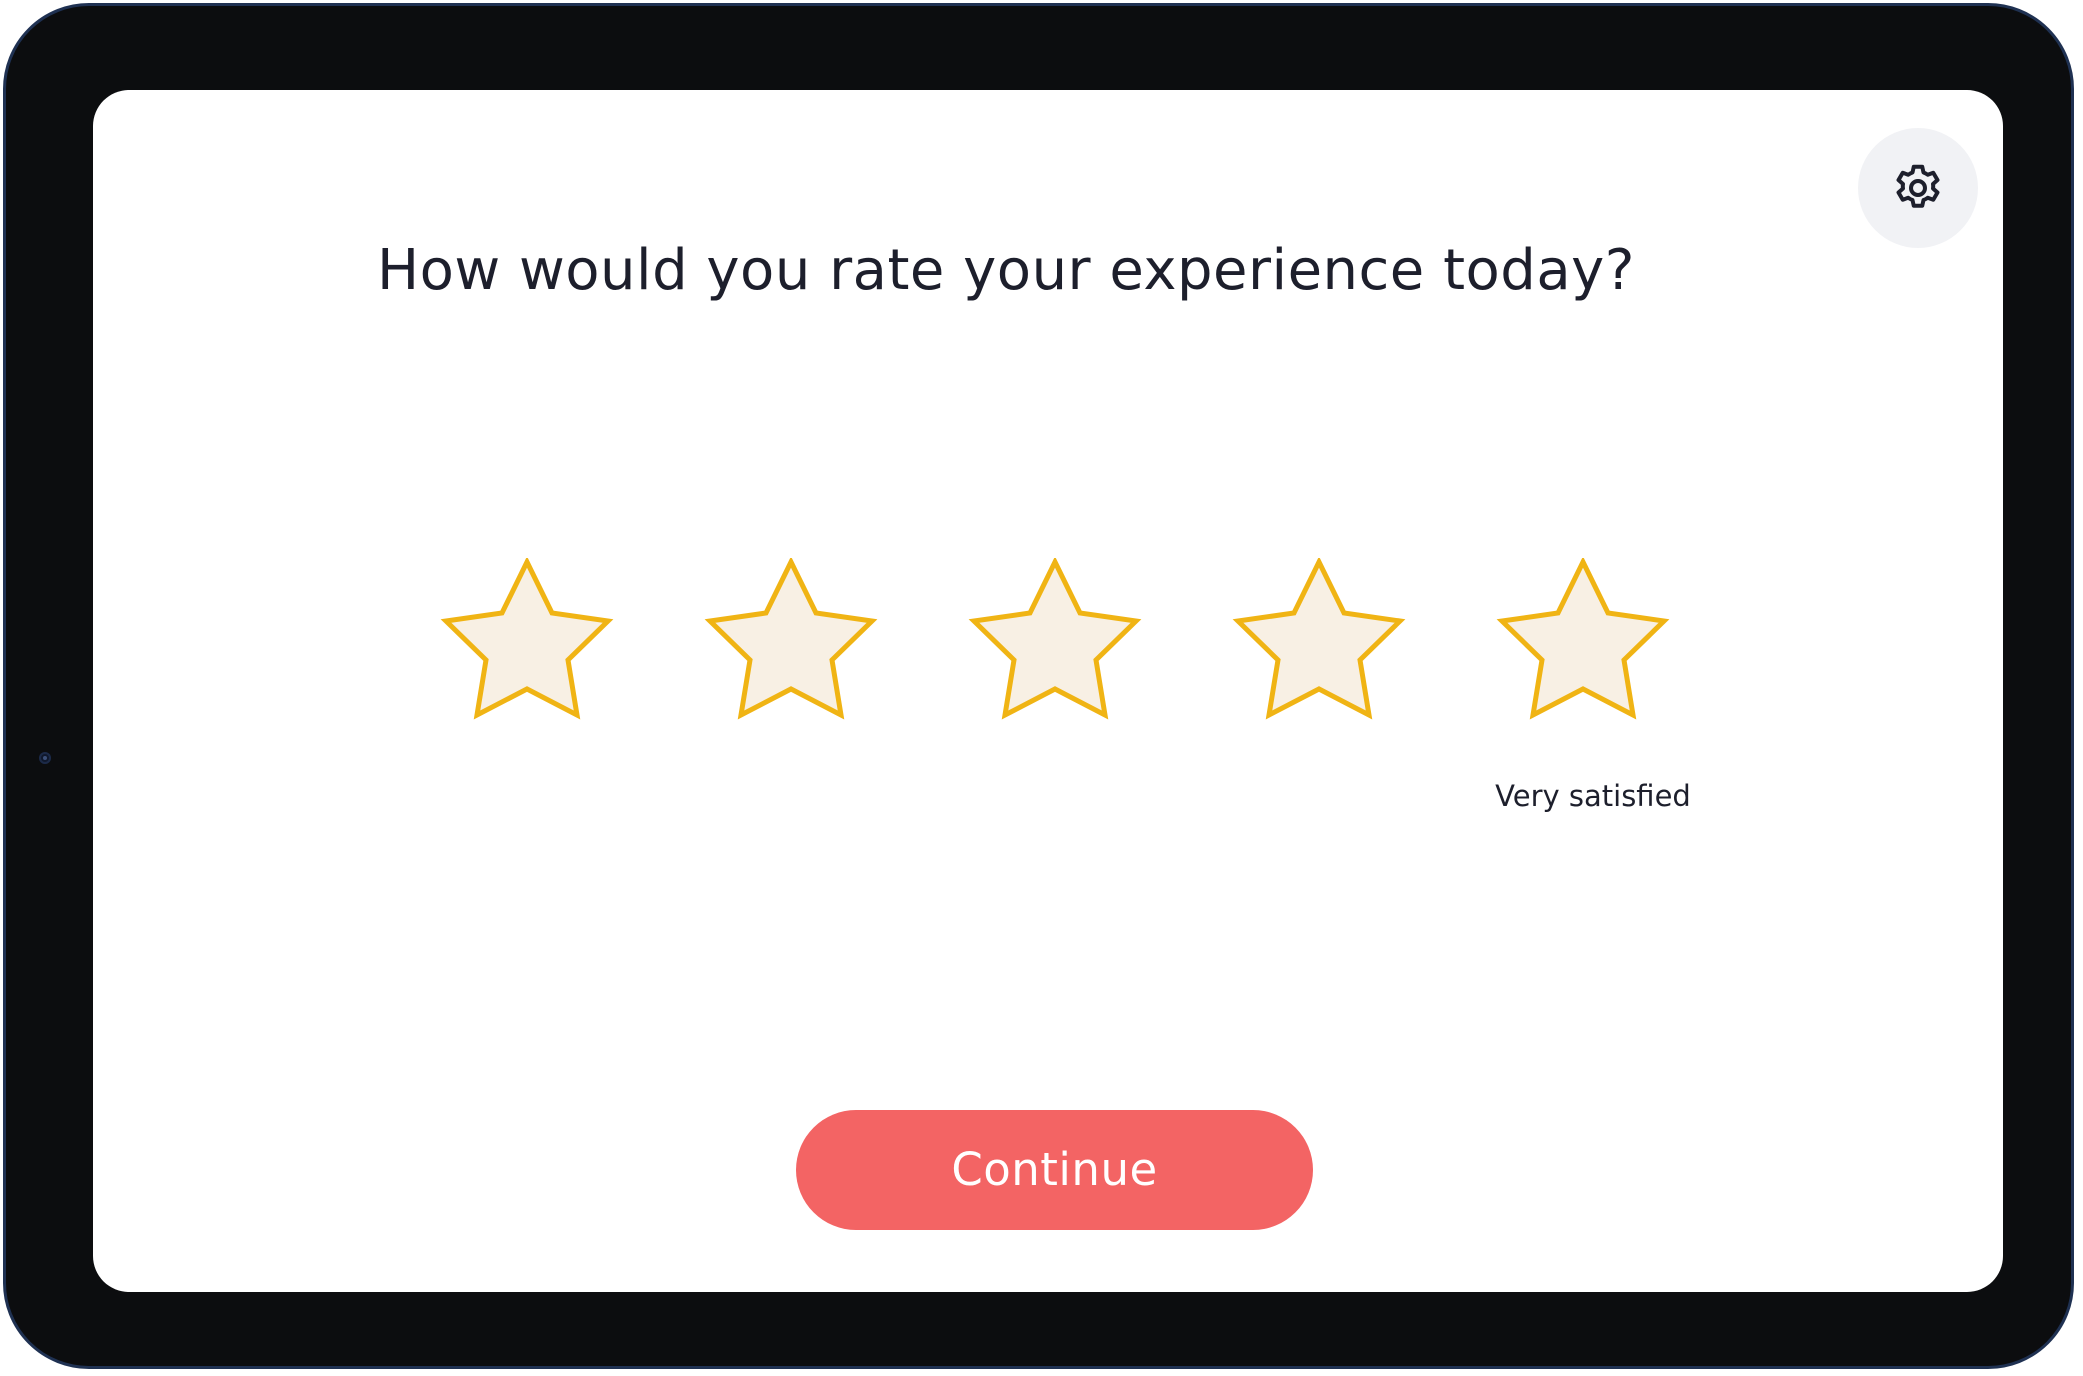 The height and width of the screenshot is (1376, 2083). I want to click on star-3-button, so click(1055, 647).